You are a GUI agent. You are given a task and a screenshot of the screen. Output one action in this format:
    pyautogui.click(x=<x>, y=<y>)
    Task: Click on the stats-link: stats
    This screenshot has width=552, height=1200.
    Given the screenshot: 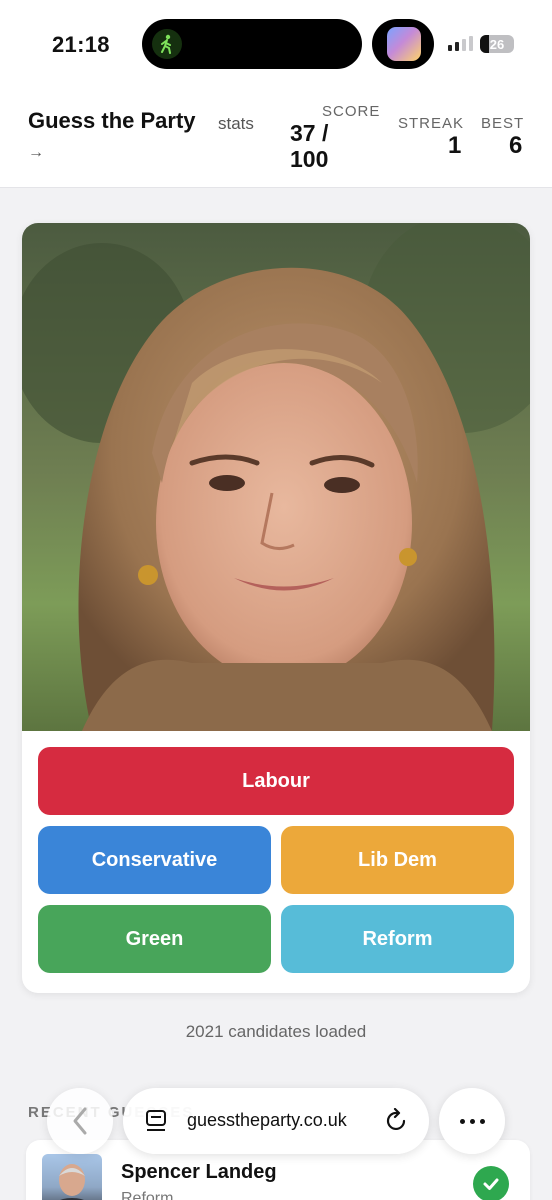 What is the action you would take?
    pyautogui.click(x=236, y=124)
    